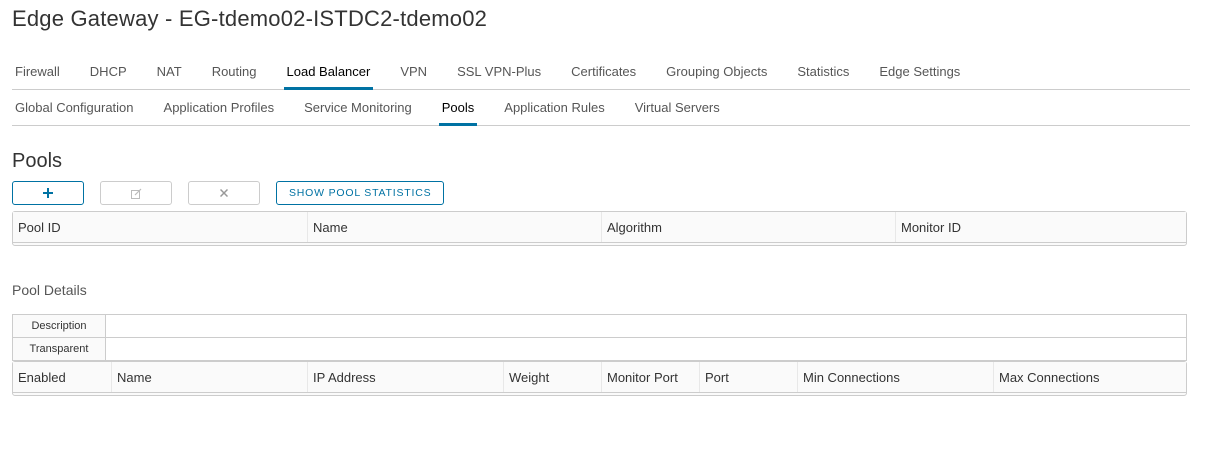  Describe the element at coordinates (250, 18) in the screenshot. I see `page-title: Edge Gateway - EG-tdemo02-ISTDC2-tdemo02` at that location.